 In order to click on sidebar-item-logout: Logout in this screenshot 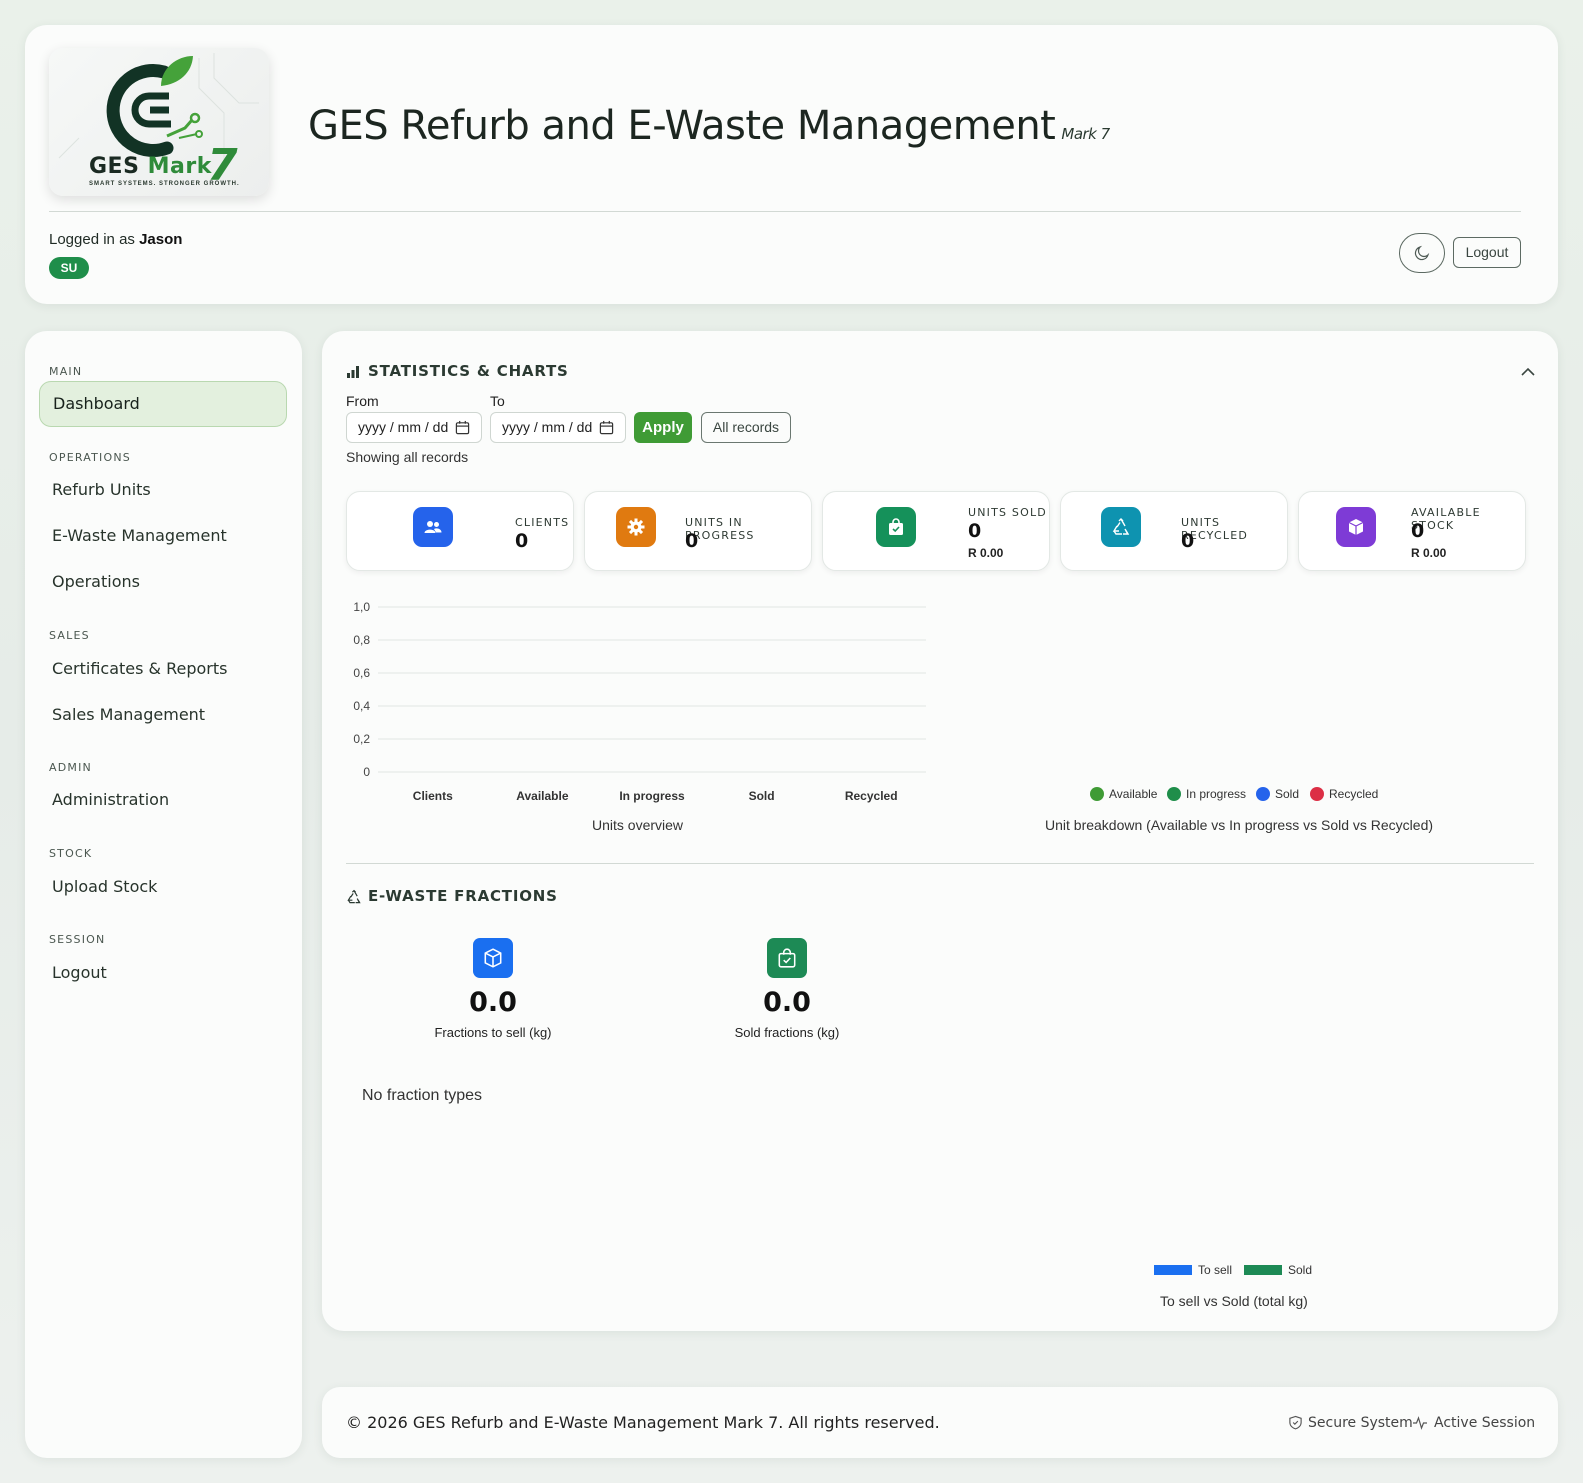, I will do `click(163, 973)`.